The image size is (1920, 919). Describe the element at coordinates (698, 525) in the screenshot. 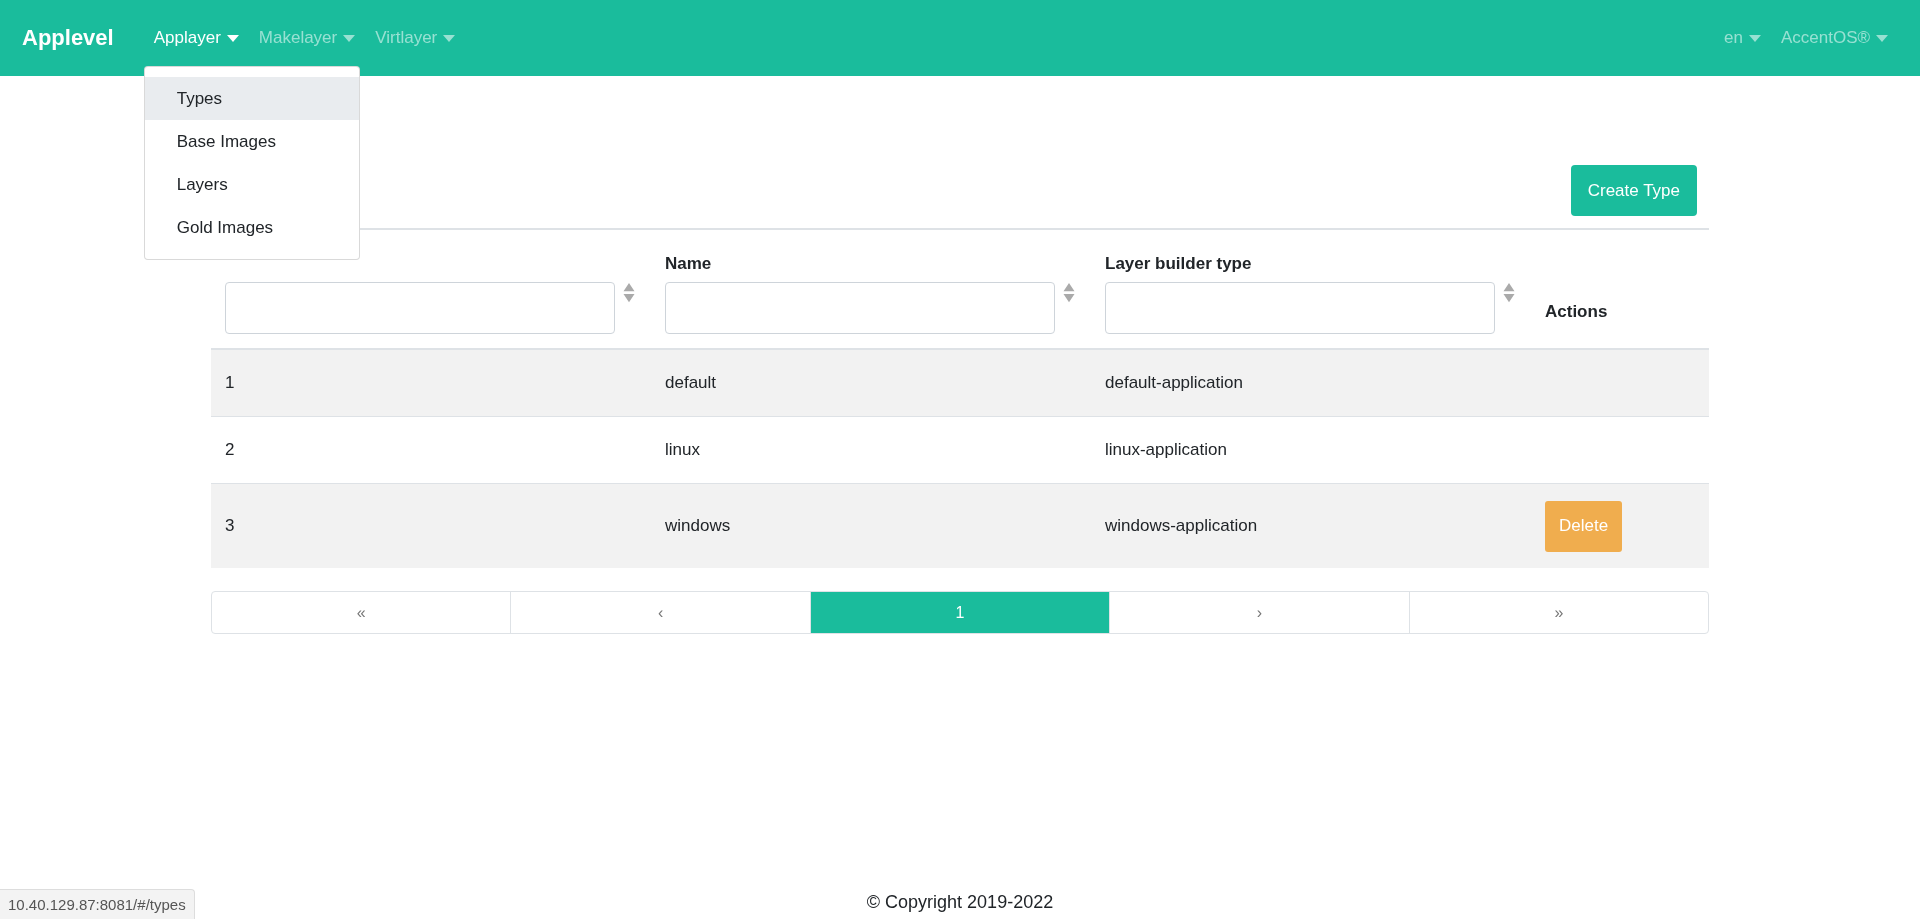

I see `table-cell: windows` at that location.